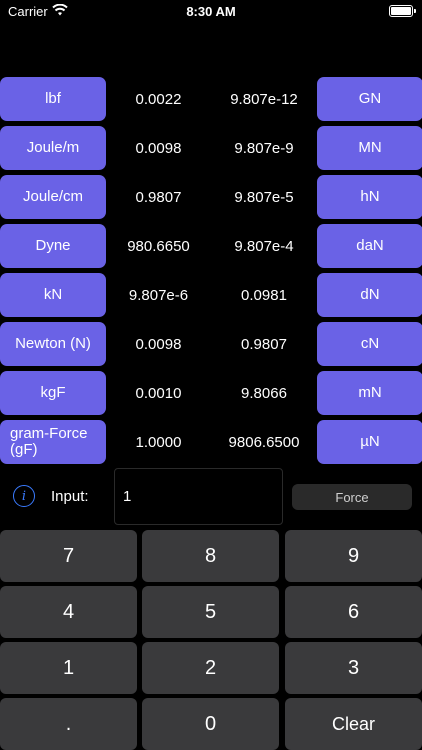 The width and height of the screenshot is (422, 750). Describe the element at coordinates (158, 99) in the screenshot. I see `value-cell: 0.0022` at that location.